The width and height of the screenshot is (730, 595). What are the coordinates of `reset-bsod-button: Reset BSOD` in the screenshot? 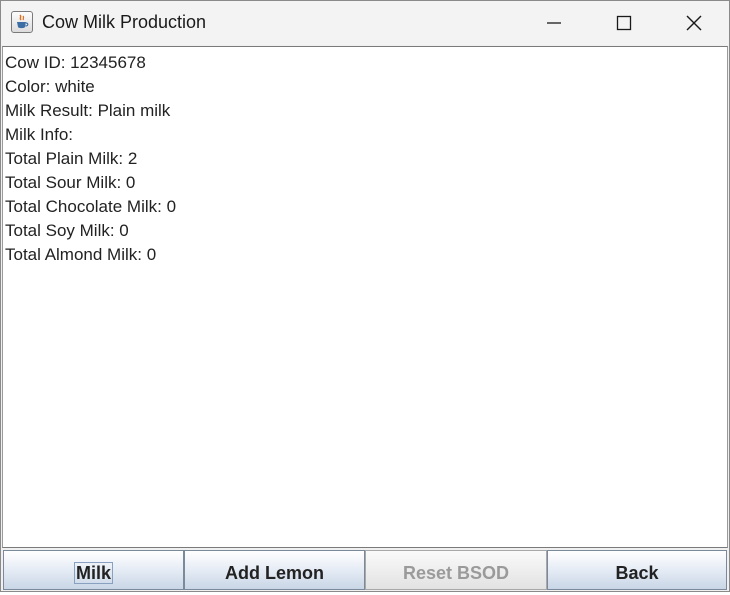 It's located at (456, 570).